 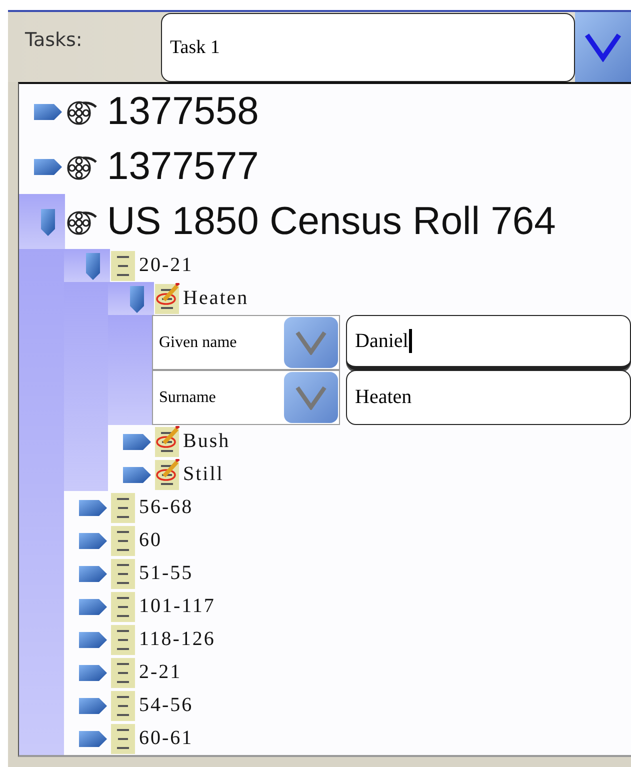 I want to click on tree-item-label: 60, so click(x=150, y=540).